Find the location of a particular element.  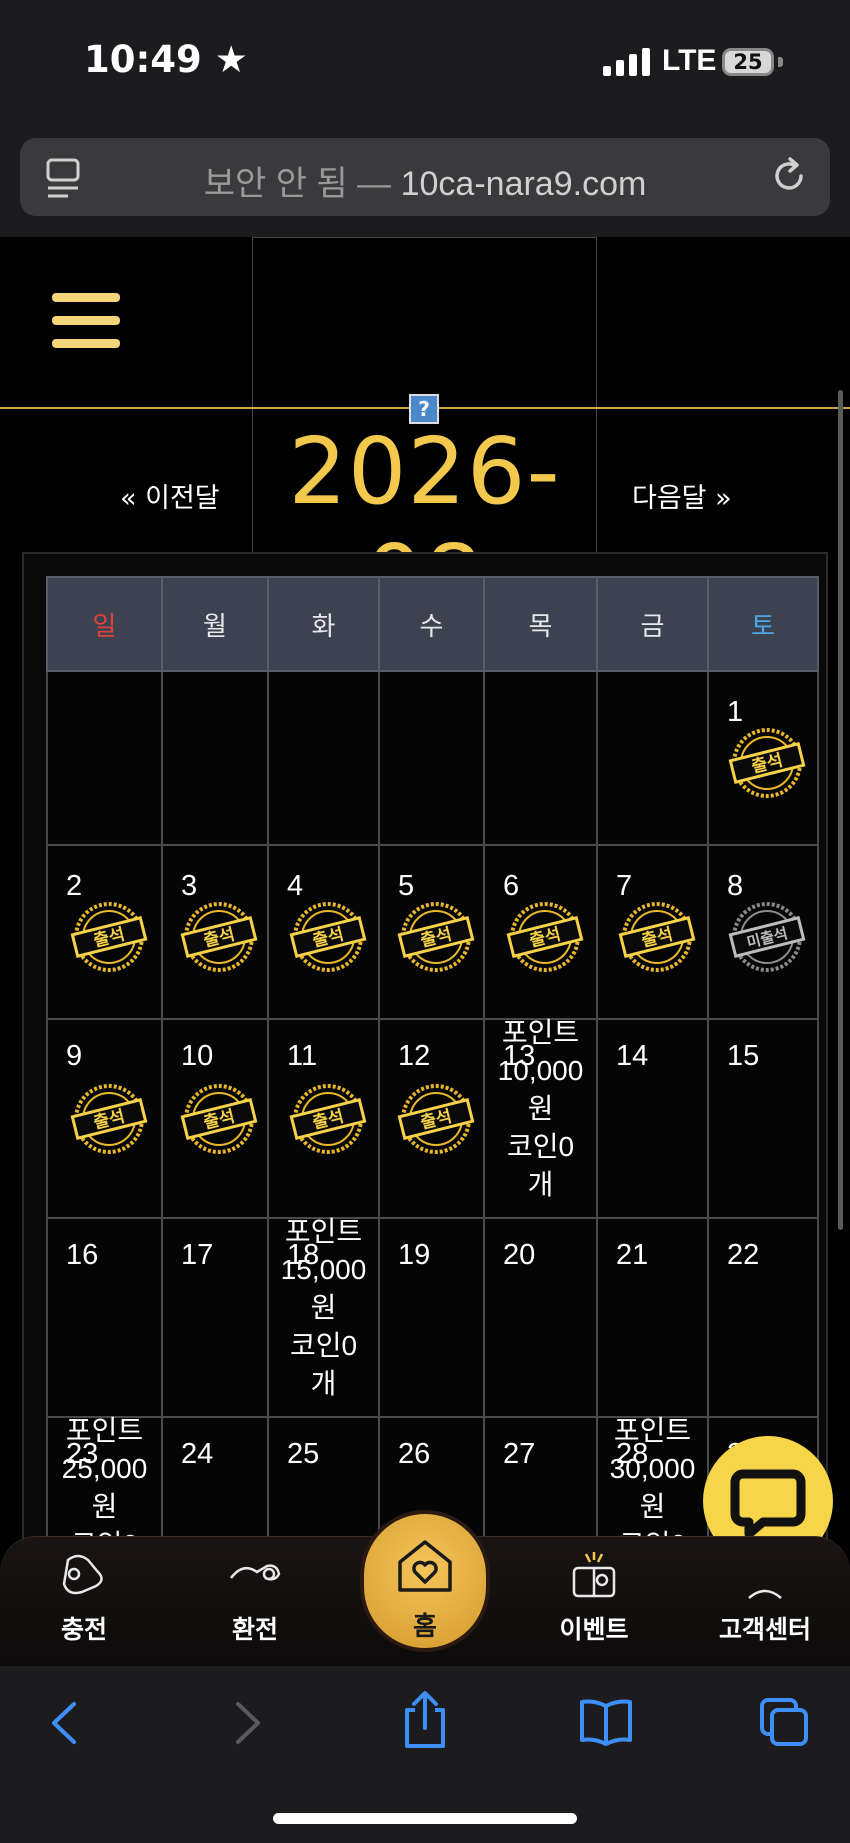

calendar-day: 17 is located at coordinates (215, 1317).